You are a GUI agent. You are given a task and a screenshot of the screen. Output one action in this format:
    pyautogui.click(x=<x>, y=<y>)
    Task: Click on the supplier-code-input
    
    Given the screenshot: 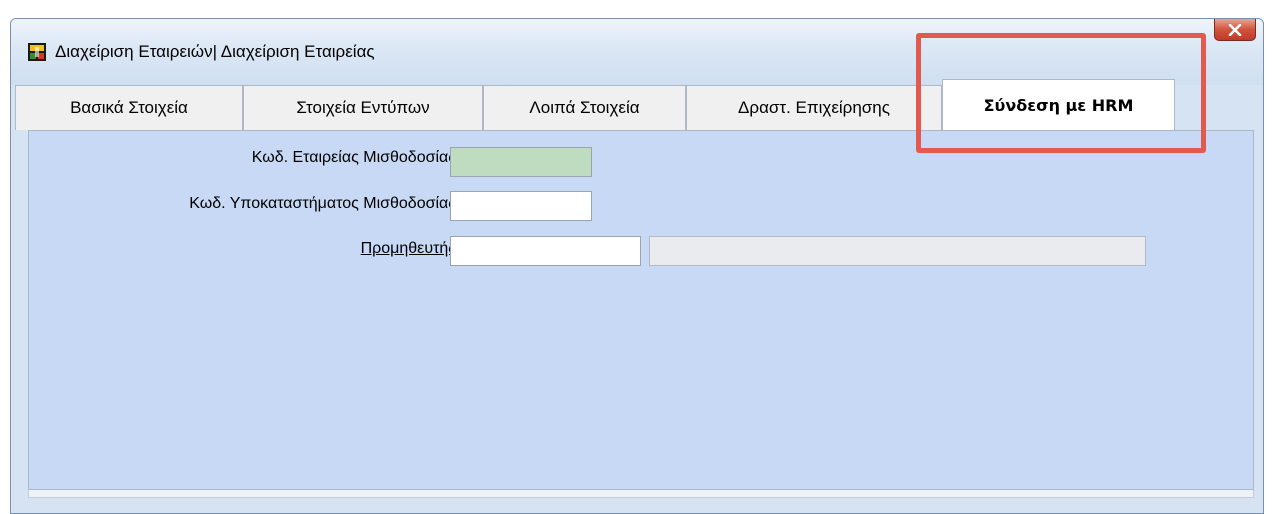 What is the action you would take?
    pyautogui.click(x=545, y=251)
    